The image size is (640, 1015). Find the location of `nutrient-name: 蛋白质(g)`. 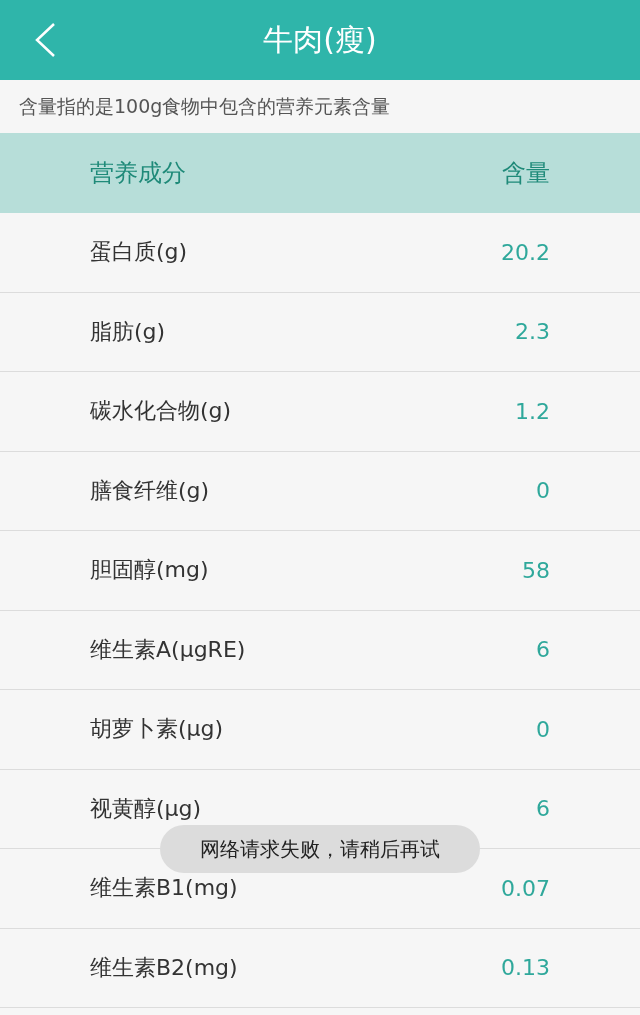

nutrient-name: 蛋白质(g) is located at coordinates (139, 252).